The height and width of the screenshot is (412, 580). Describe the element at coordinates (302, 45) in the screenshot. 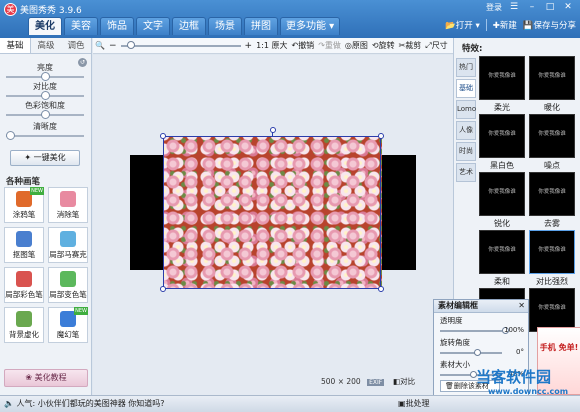

I see `undo-button: ↶撤销` at that location.